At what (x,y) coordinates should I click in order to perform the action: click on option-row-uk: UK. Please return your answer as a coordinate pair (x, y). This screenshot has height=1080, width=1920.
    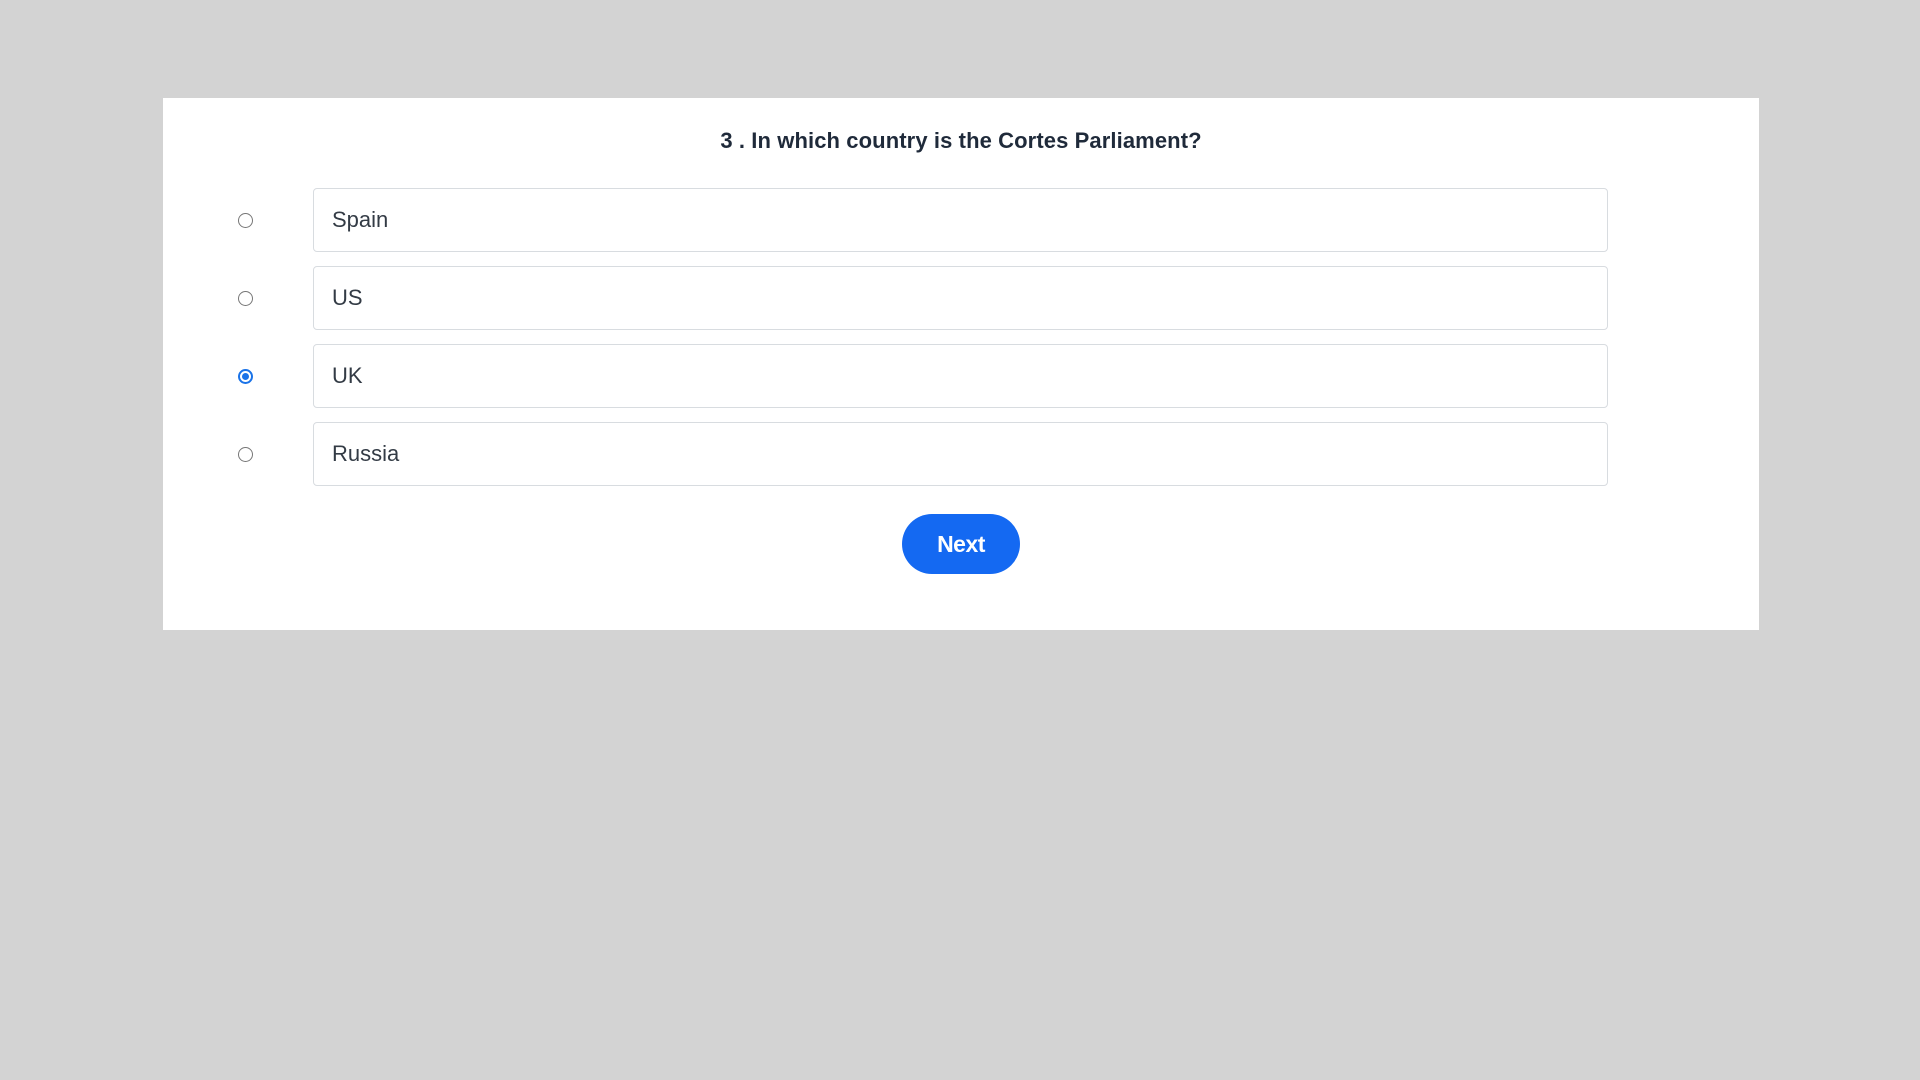
    Looking at the image, I should click on (961, 376).